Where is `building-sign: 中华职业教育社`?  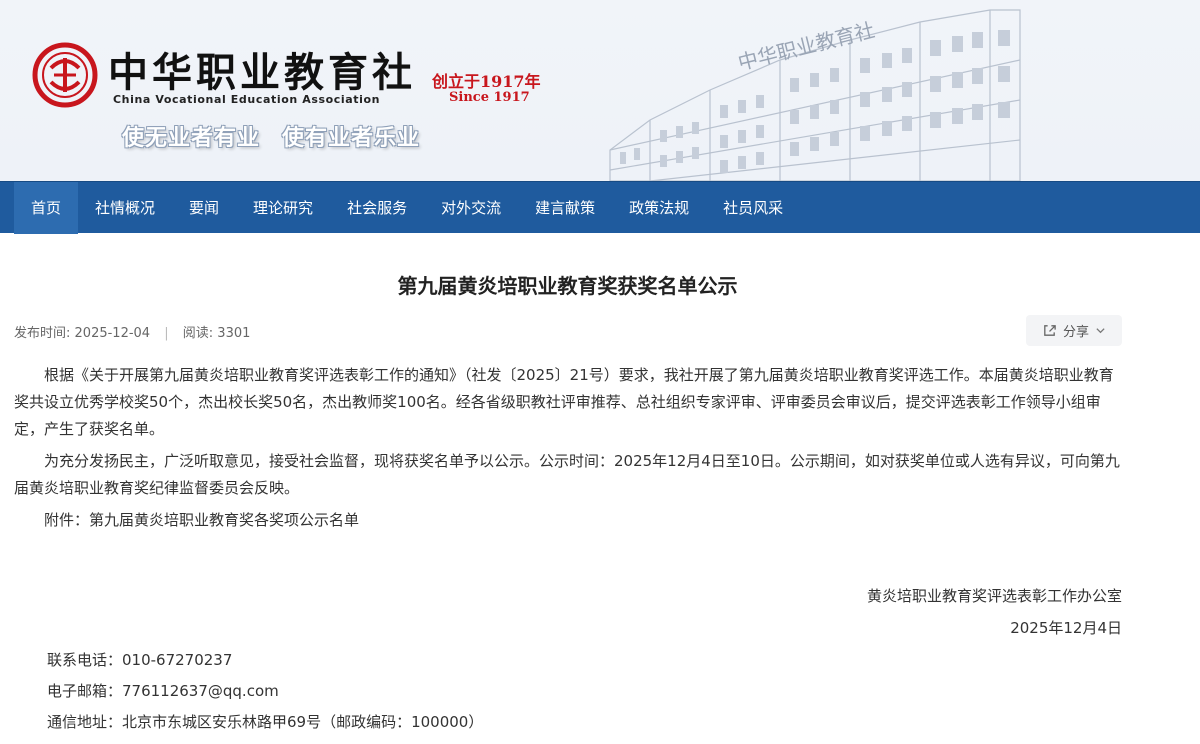
building-sign: 中华职业教育社 is located at coordinates (806, 46).